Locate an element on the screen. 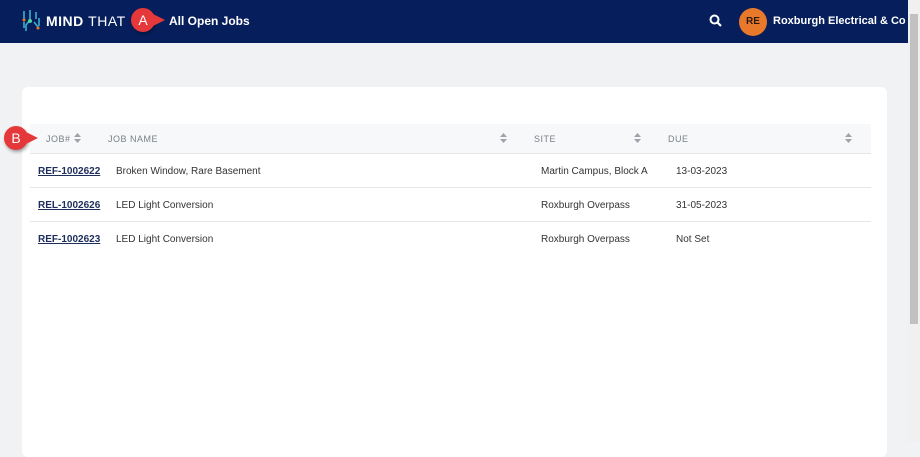  col-job-name: JOB NAME is located at coordinates (133, 139).